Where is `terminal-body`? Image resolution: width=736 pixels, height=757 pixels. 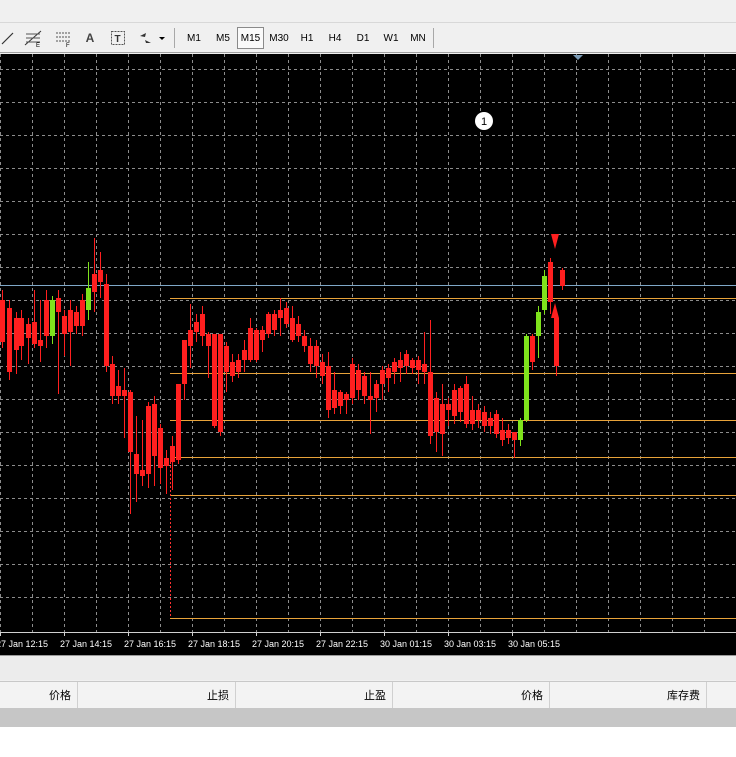
terminal-body is located at coordinates (368, 742).